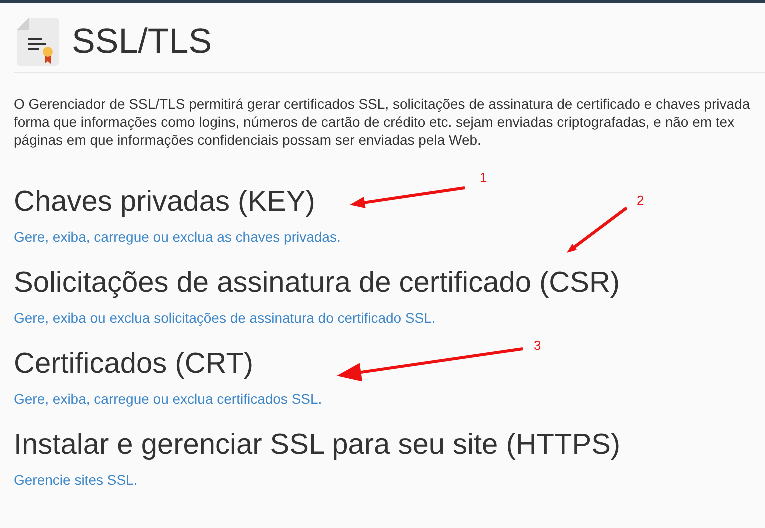 The height and width of the screenshot is (528, 765). Describe the element at coordinates (165, 202) in the screenshot. I see `section-heading: Chaves privadas (KEY)` at that location.